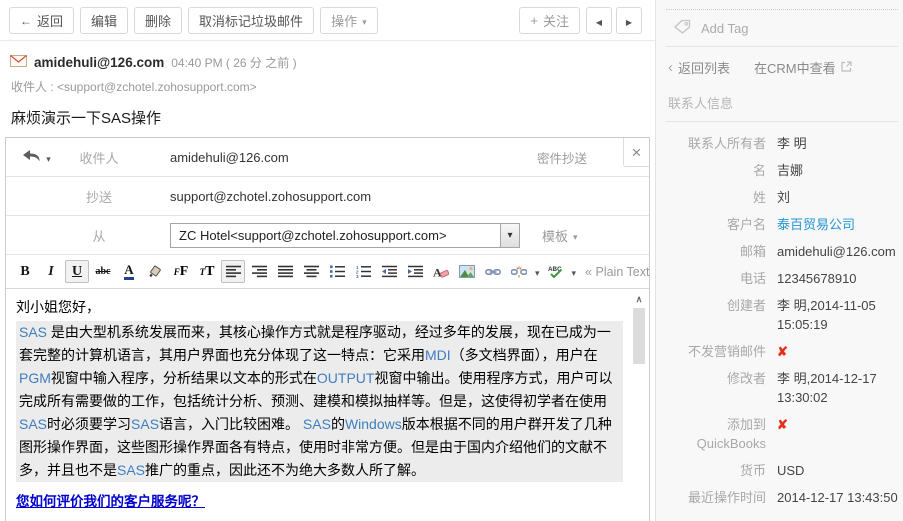  I want to click on field-value: 李 明,2014-12-17 13:30:02, so click(827, 388).